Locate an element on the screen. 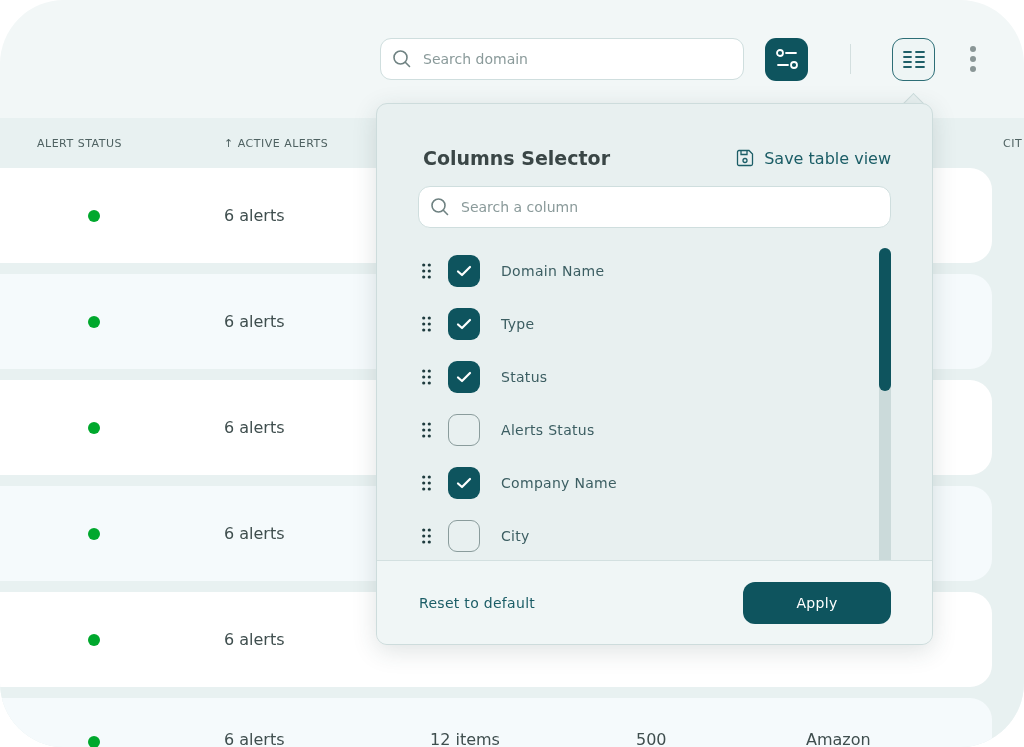 Image resolution: width=1024 pixels, height=747 pixels. column-label: Status is located at coordinates (524, 376).